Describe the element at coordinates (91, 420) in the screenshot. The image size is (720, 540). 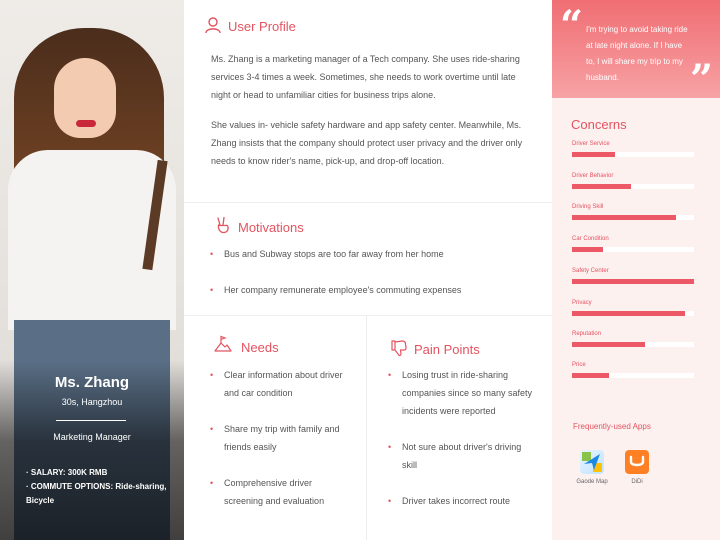
I see `persona-divider` at that location.